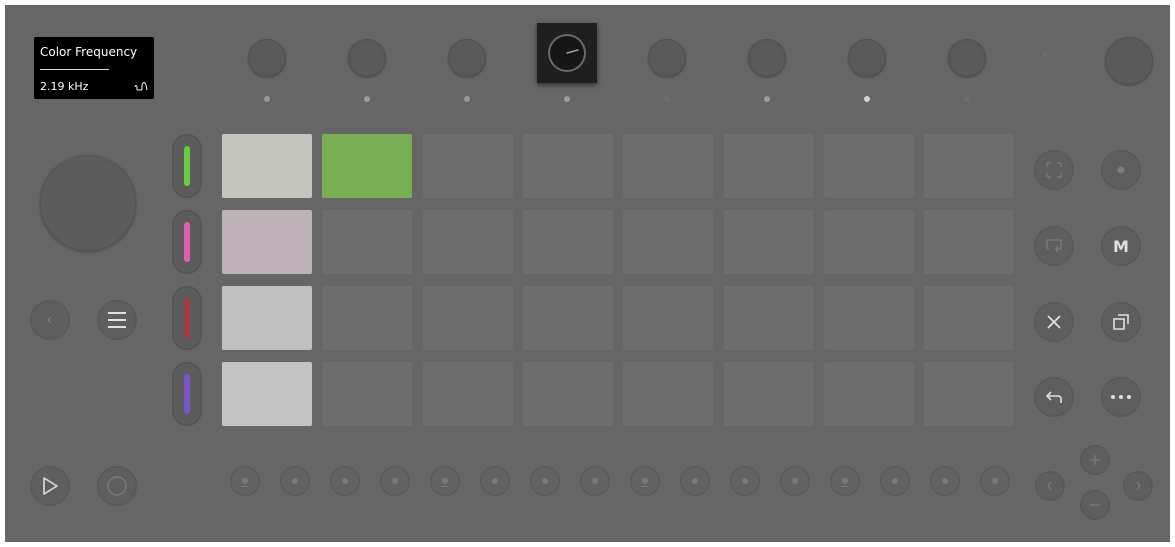  I want to click on duplicate-icon, so click(1121, 322).